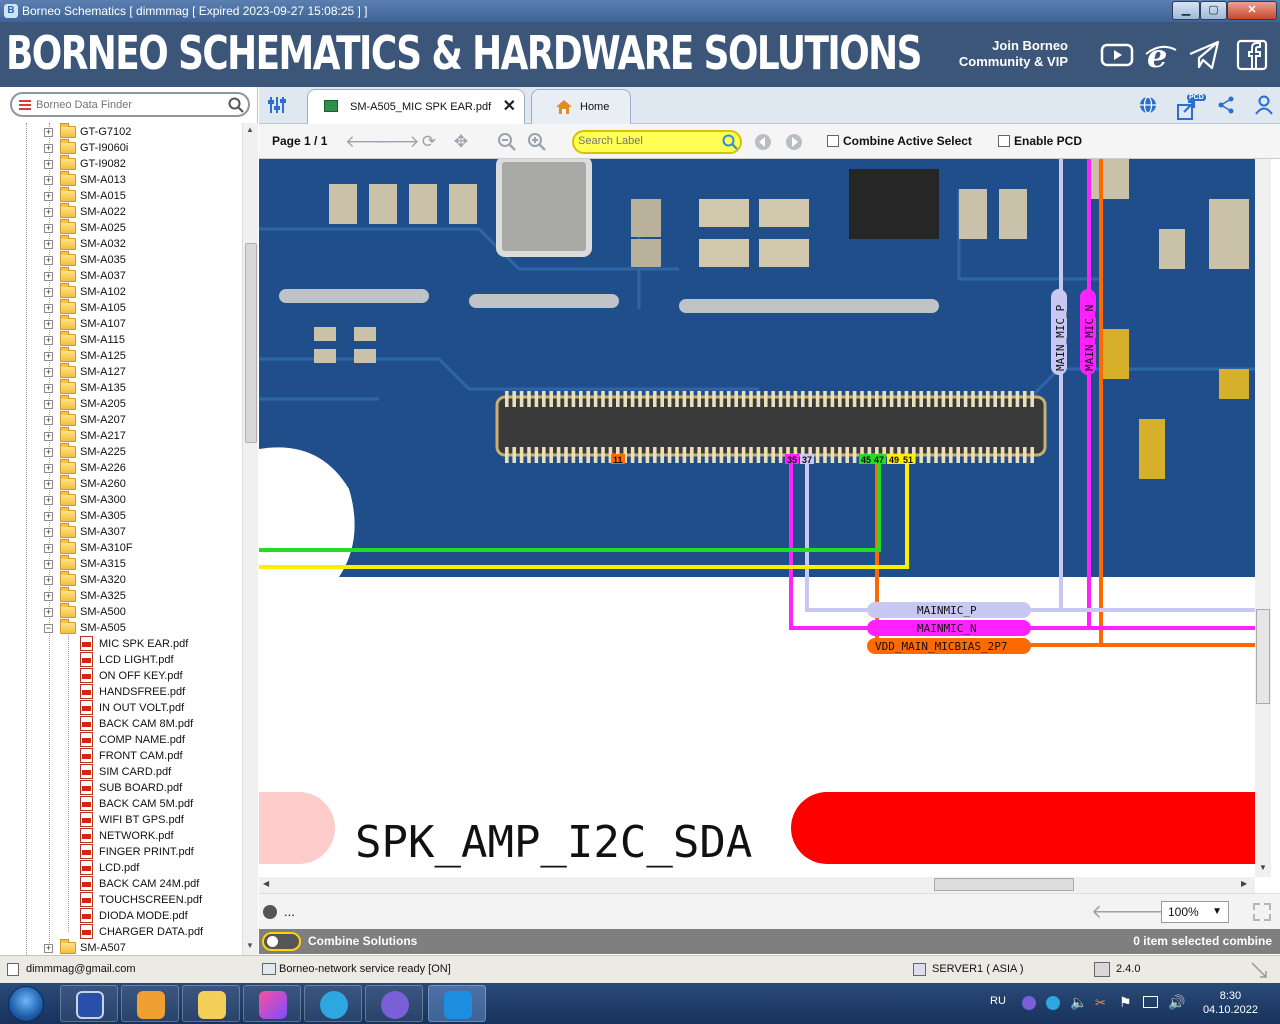  Describe the element at coordinates (1259, 970) in the screenshot. I see `resize-grip-icon` at that location.